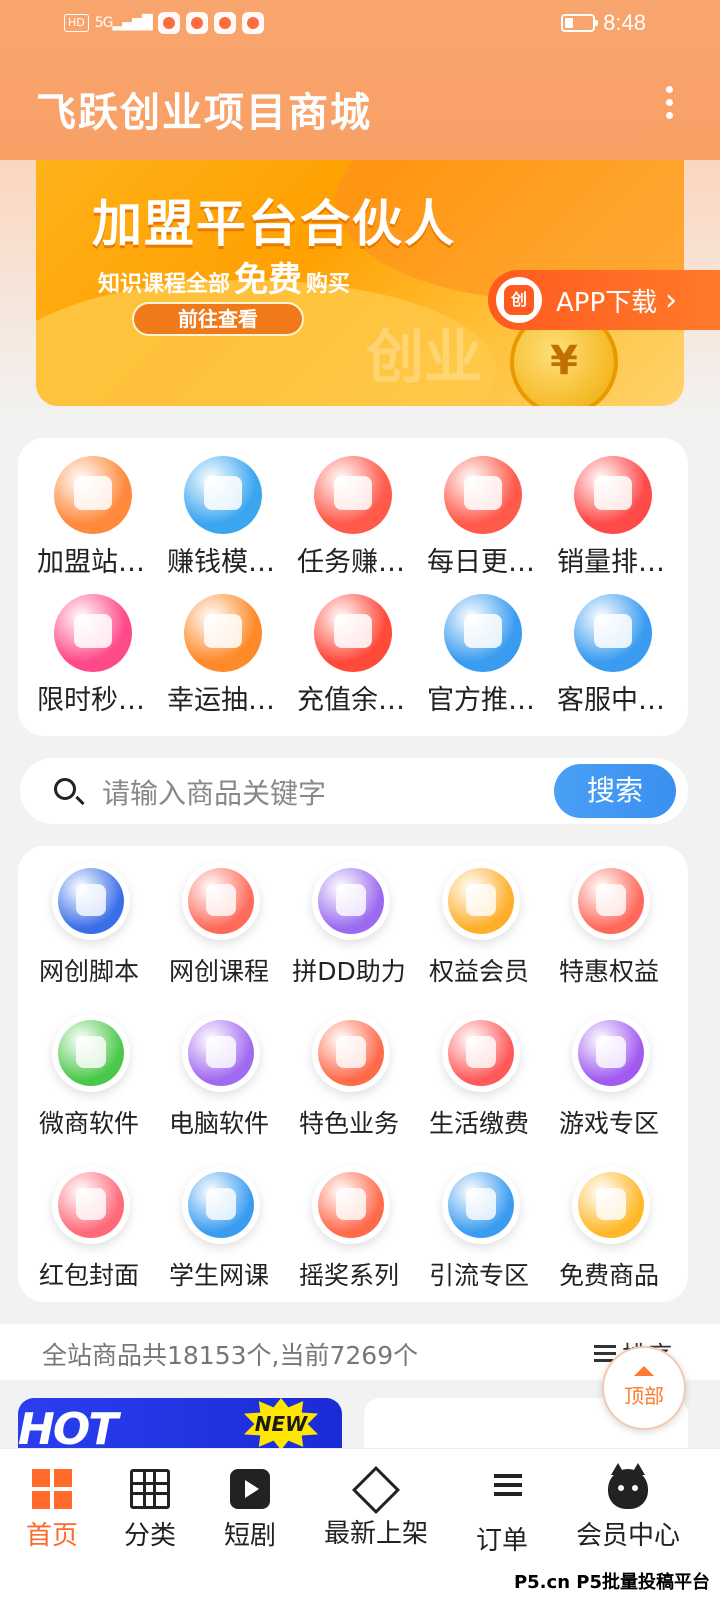 Image resolution: width=720 pixels, height=1600 pixels. I want to click on coins-icon, so click(481, 901).